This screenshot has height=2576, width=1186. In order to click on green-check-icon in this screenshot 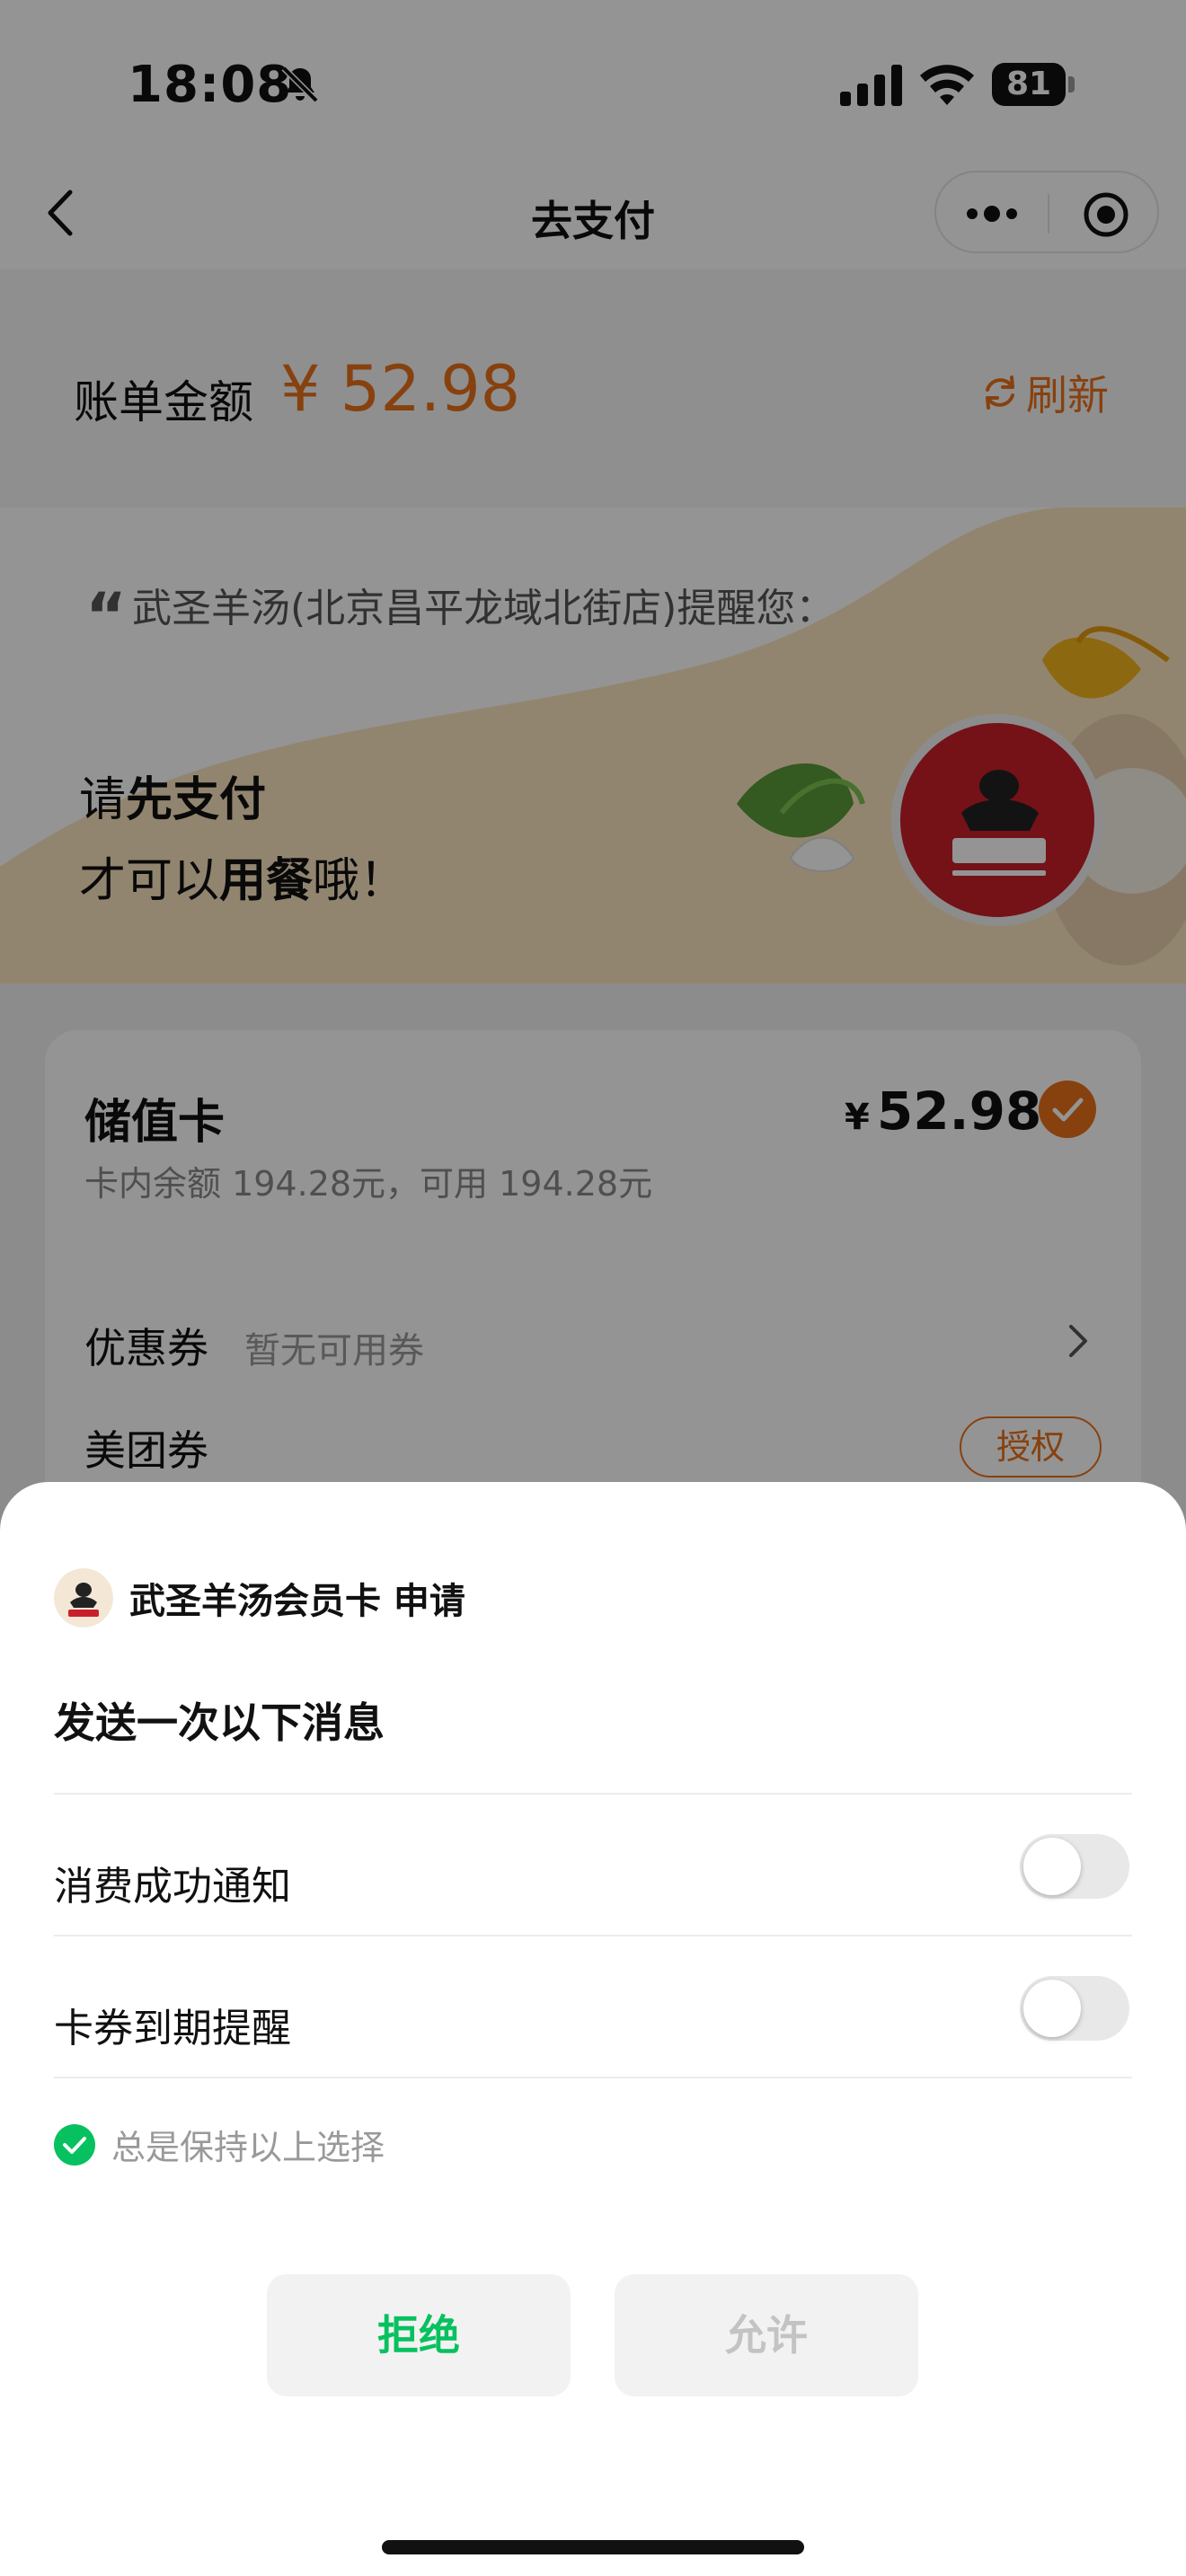, I will do `click(74, 2144)`.